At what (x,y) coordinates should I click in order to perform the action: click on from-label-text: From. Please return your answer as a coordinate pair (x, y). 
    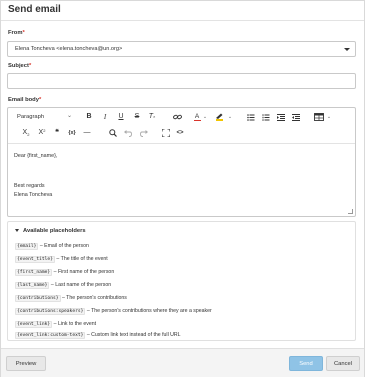
    Looking at the image, I should click on (15, 33).